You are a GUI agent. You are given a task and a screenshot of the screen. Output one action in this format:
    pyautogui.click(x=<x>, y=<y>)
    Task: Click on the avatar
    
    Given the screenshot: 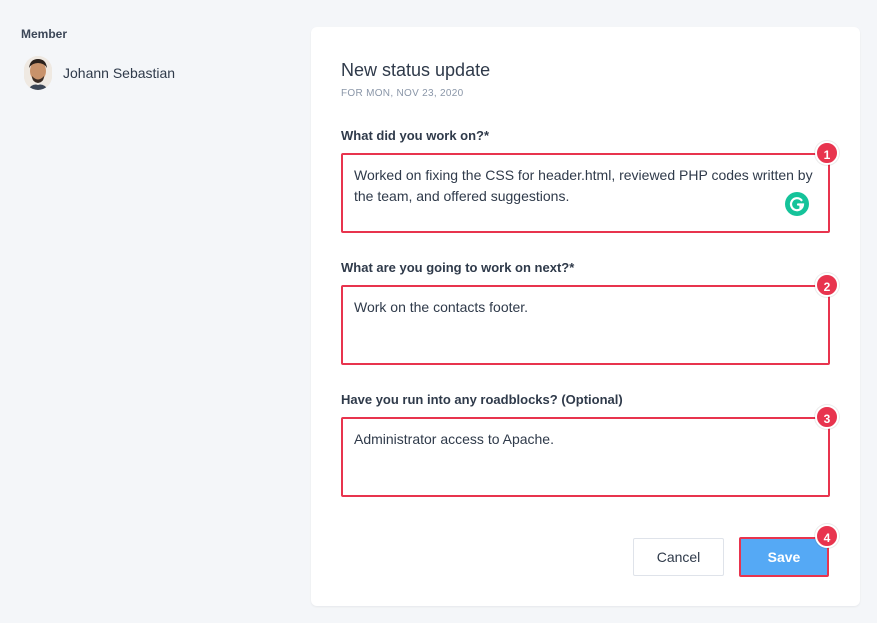 What is the action you would take?
    pyautogui.click(x=38, y=73)
    